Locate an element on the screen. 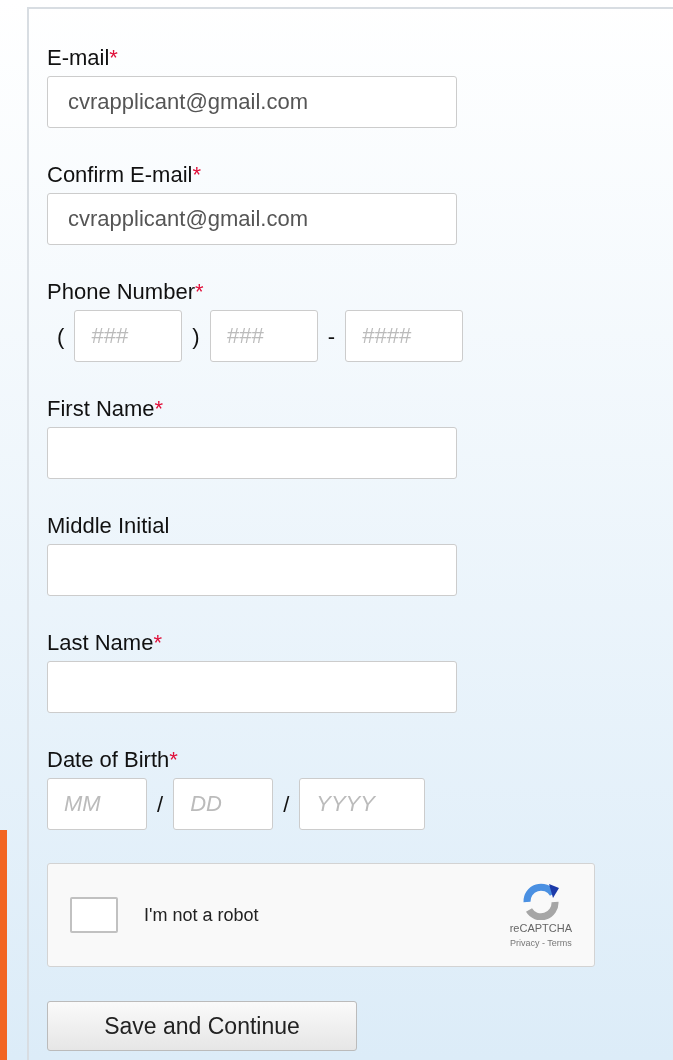  input-field: MM is located at coordinates (97, 804).